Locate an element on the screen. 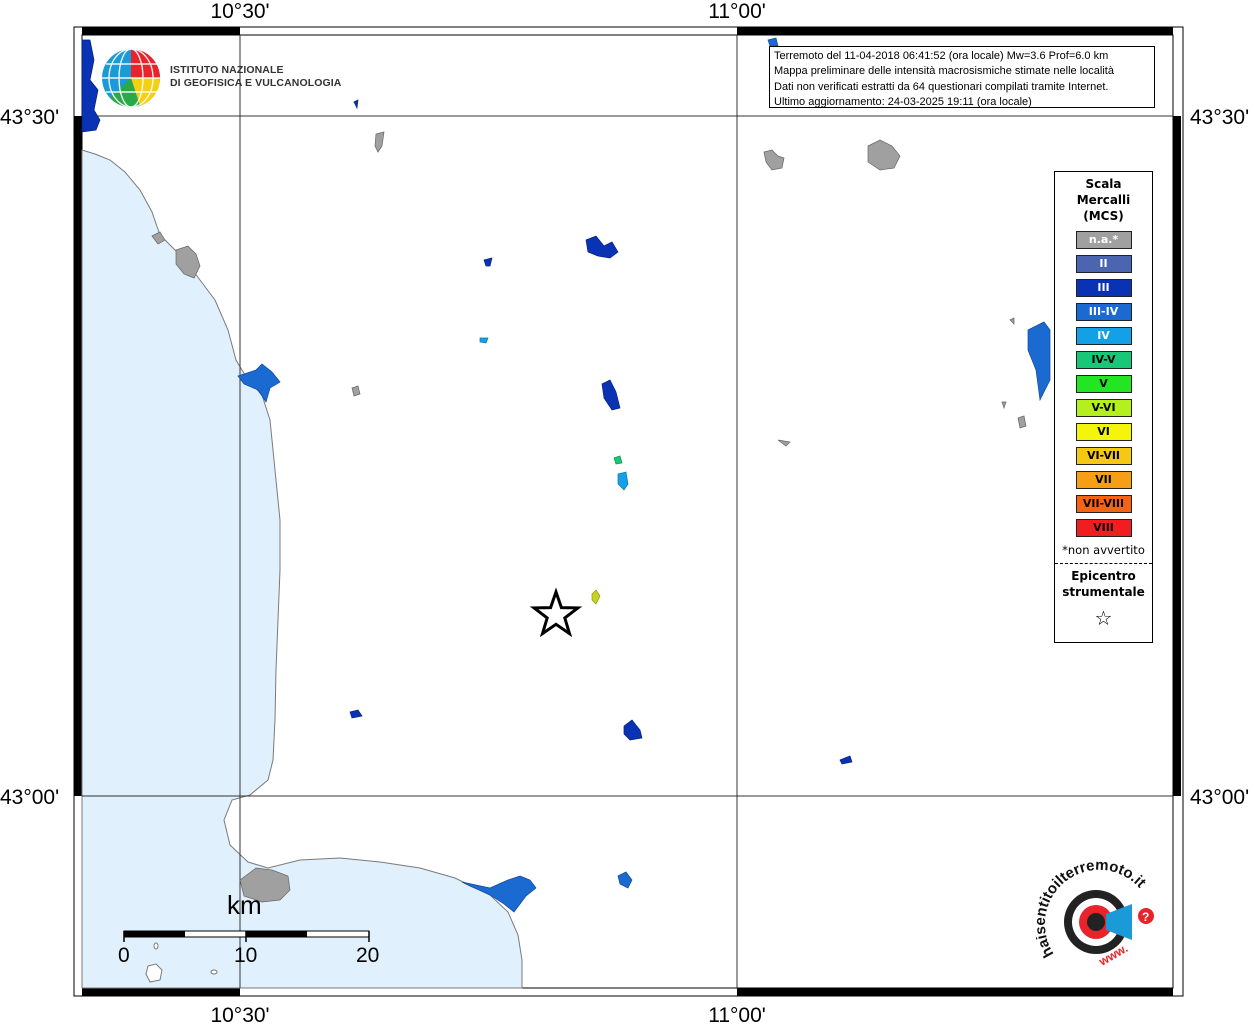 The height and width of the screenshot is (1024, 1256). lon-label-bottom-1030: 10°30' is located at coordinates (239, 1014).